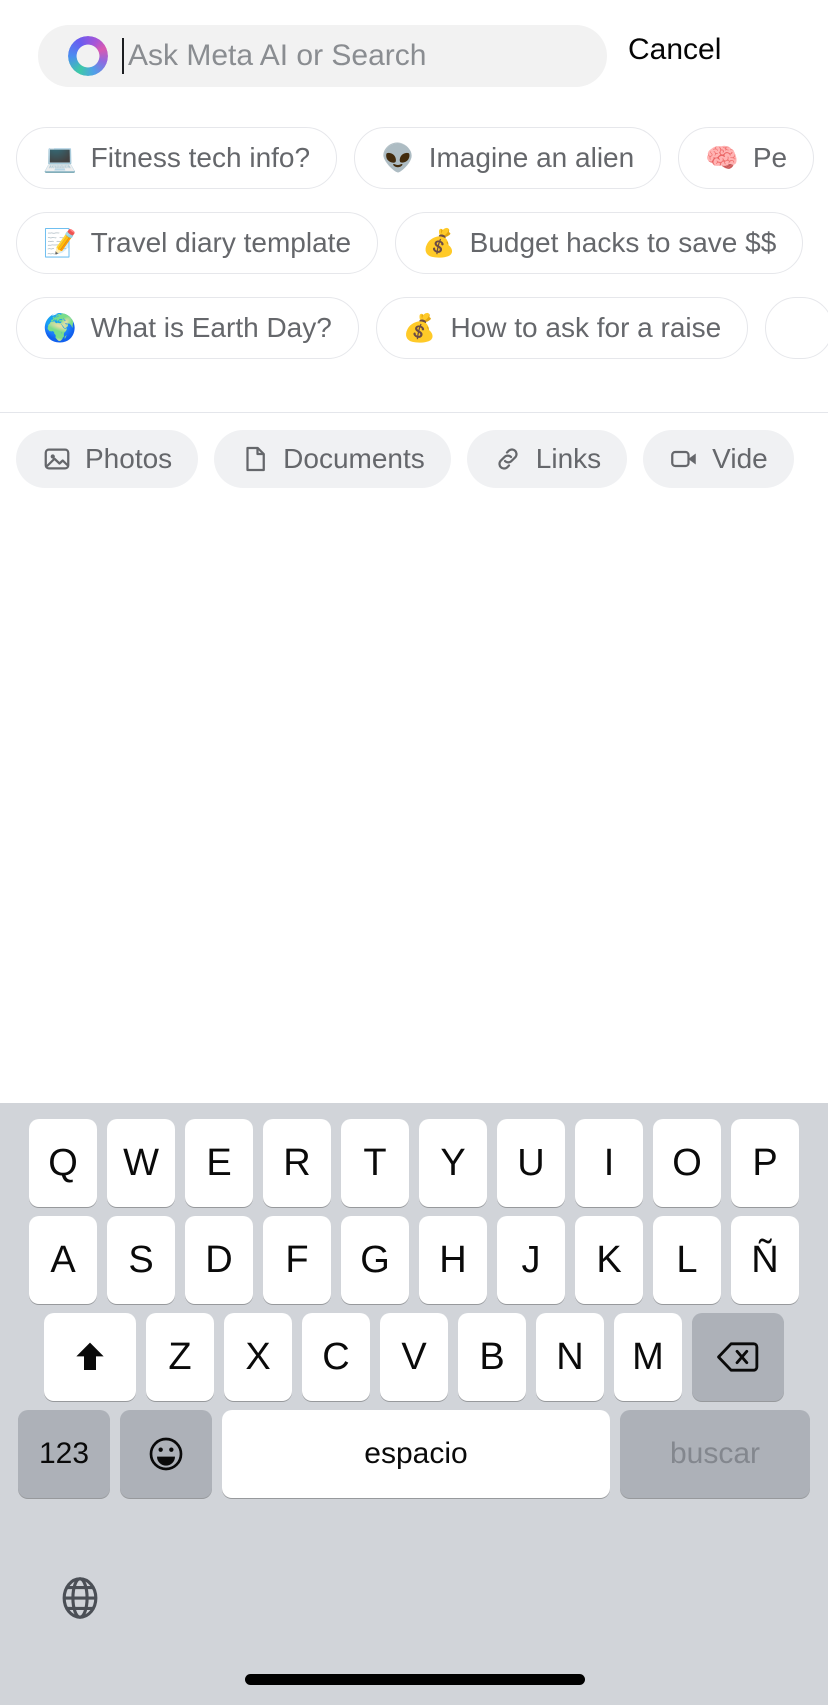 This screenshot has width=828, height=1705. I want to click on suggestion-label: Pe, so click(770, 157).